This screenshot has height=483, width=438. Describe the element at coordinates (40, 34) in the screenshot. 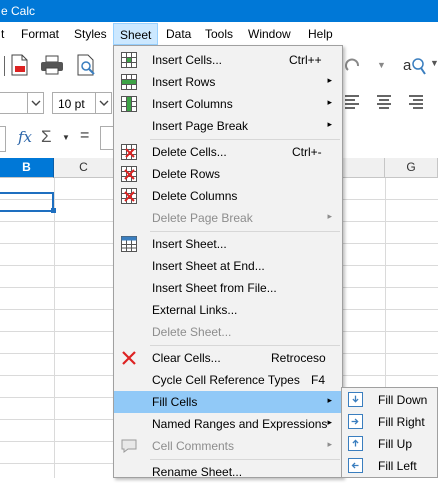

I see `menu-format: Format` at that location.